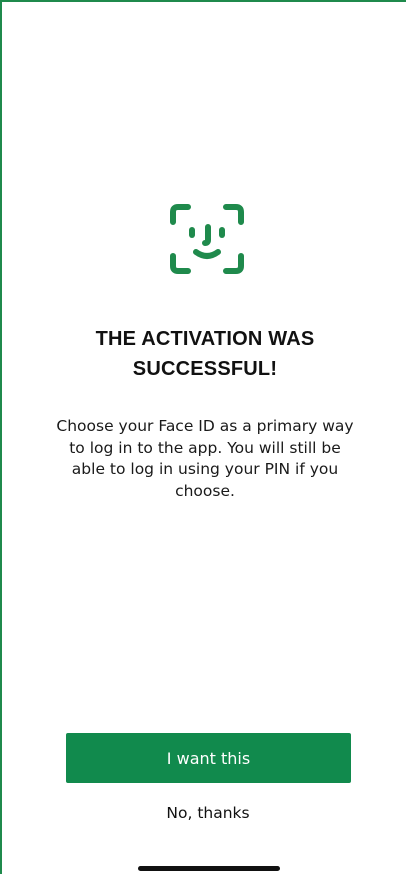  What do you see at coordinates (208, 758) in the screenshot?
I see `i-want-this-button: I want this` at bounding box center [208, 758].